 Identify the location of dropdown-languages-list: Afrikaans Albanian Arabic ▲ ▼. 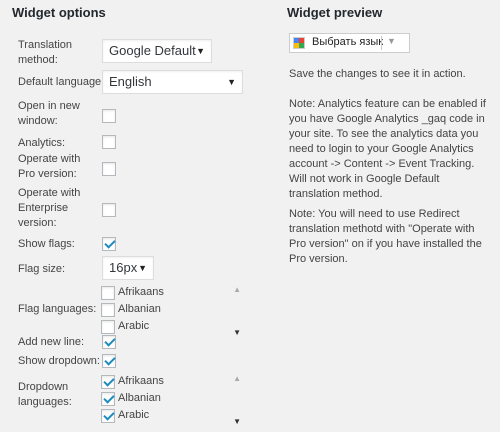
(171, 401).